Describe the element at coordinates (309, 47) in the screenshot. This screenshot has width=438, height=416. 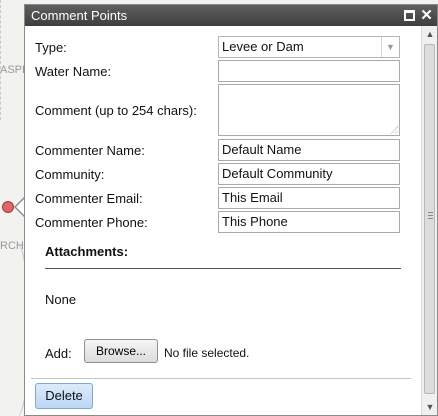
I see `type-select: Levee or Dam ▼` at that location.